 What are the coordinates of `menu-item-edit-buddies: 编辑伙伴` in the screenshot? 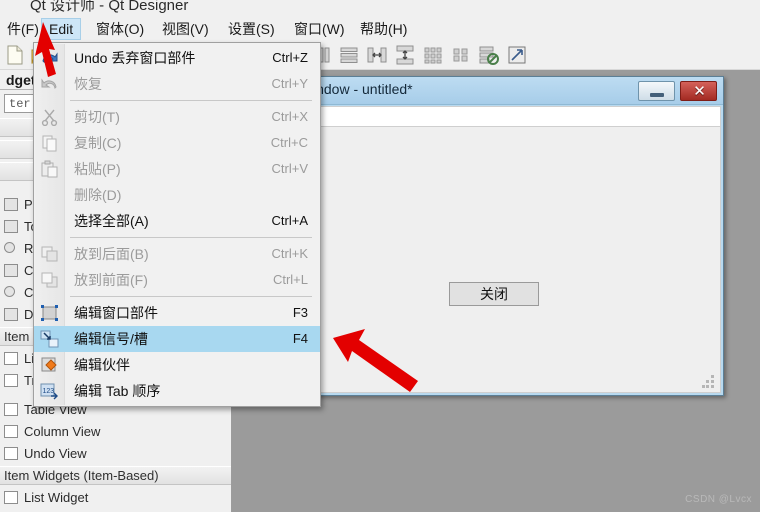 It's located at (177, 365).